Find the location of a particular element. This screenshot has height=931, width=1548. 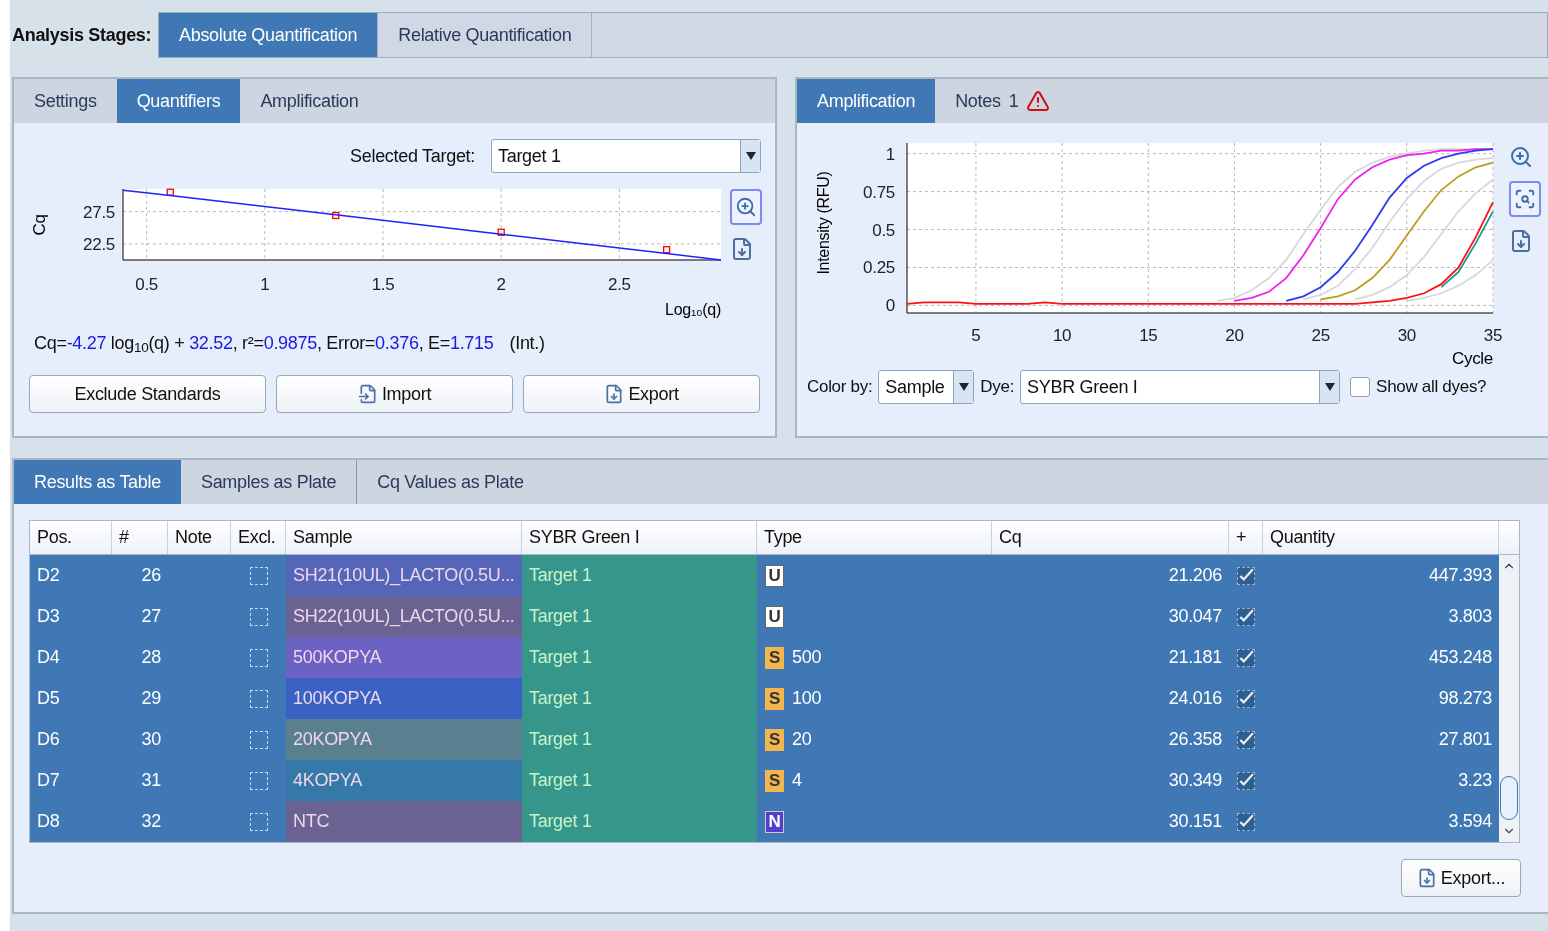

column-header: + is located at coordinates (1246, 537).